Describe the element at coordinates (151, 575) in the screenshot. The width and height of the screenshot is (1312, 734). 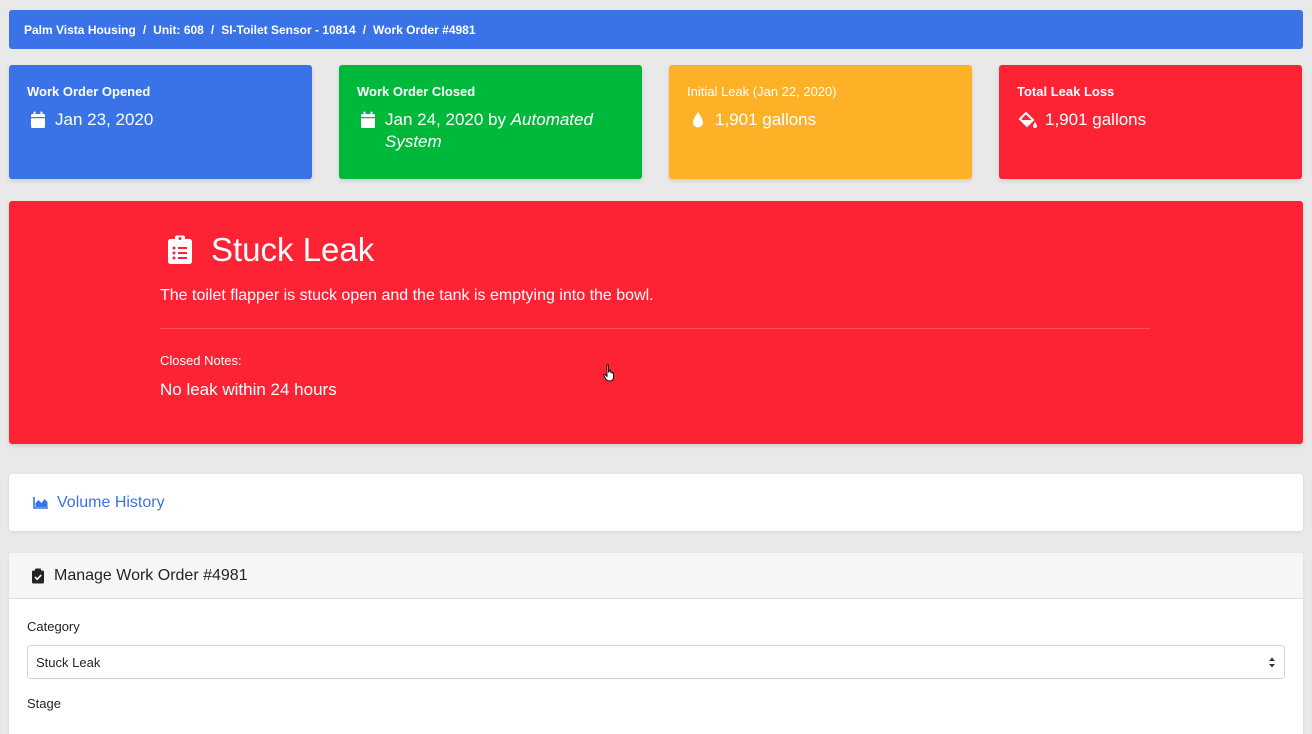
I see `manage-work-order-title: Manage Work Order #4981` at that location.